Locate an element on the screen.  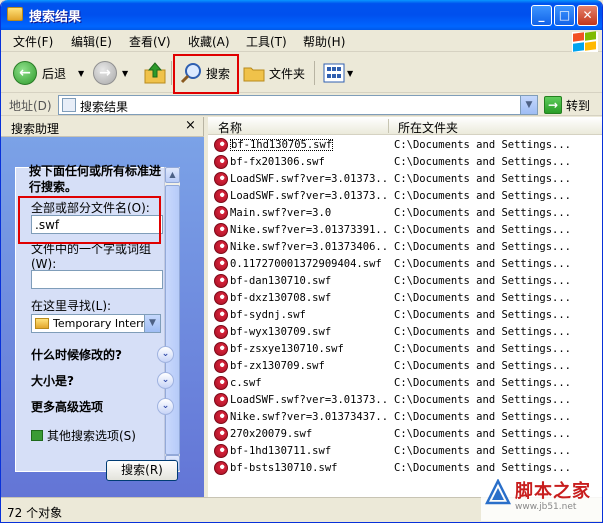
file-name: c.swf is located at coordinates (246, 383).